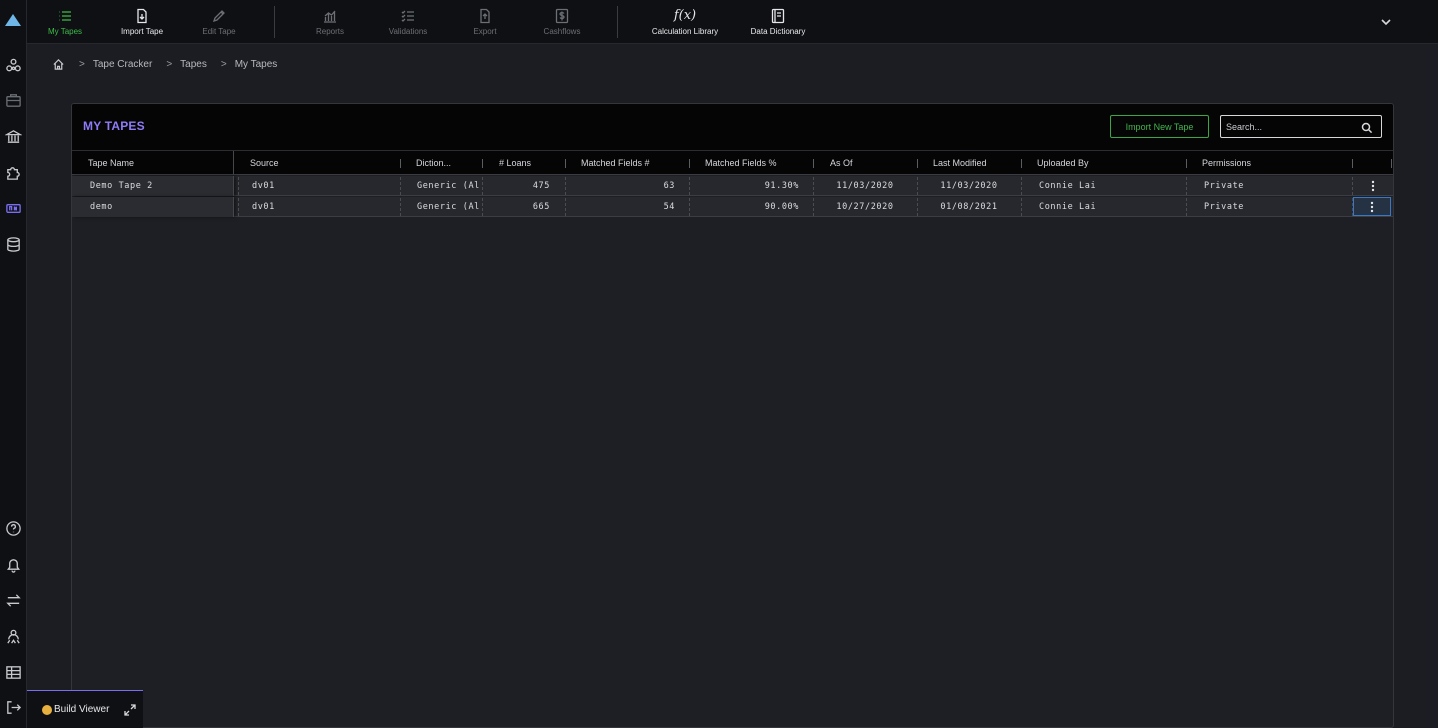  Describe the element at coordinates (65, 22) in the screenshot. I see `tab-my-tapes: My Tapes` at that location.